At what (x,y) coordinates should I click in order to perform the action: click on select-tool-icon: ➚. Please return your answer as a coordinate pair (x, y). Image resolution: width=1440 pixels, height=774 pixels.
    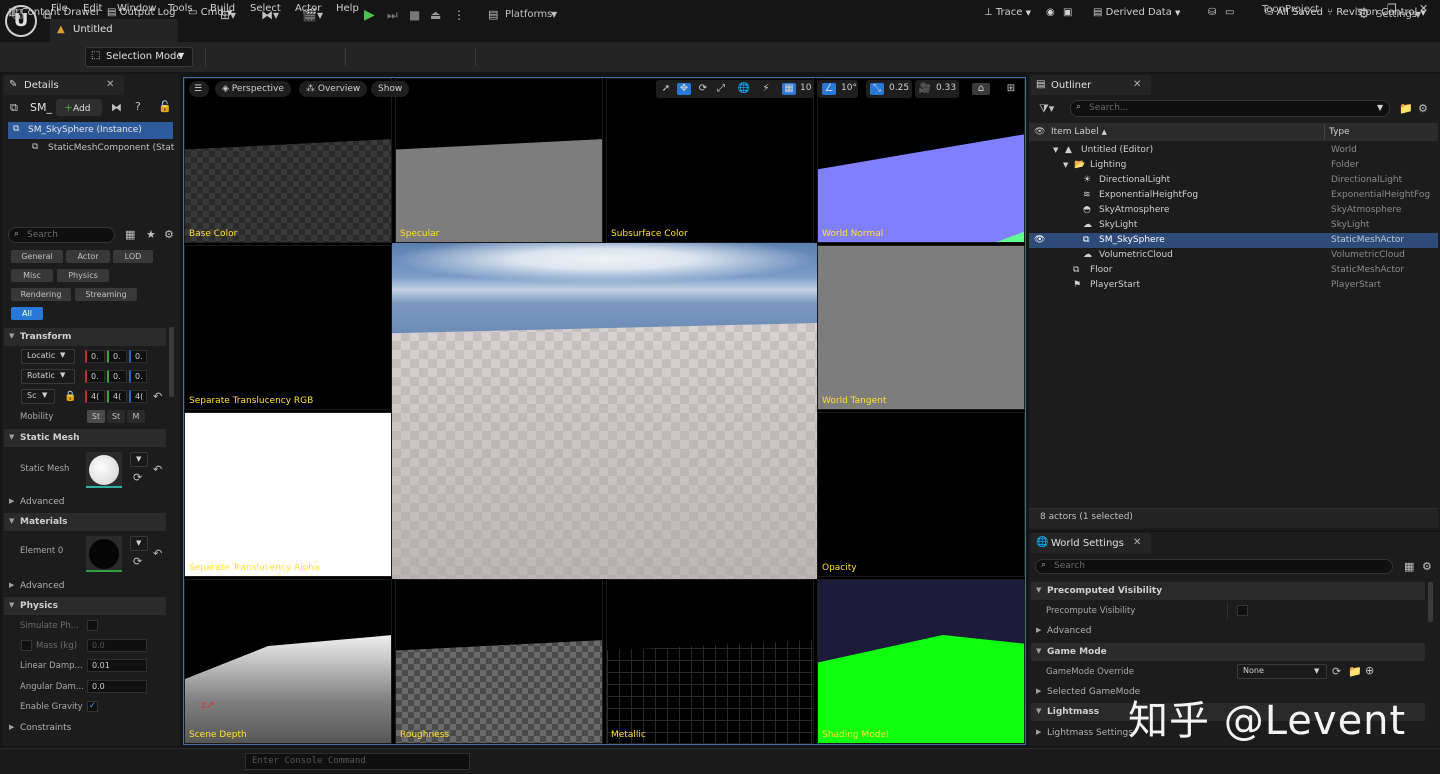
    Looking at the image, I should click on (666, 89).